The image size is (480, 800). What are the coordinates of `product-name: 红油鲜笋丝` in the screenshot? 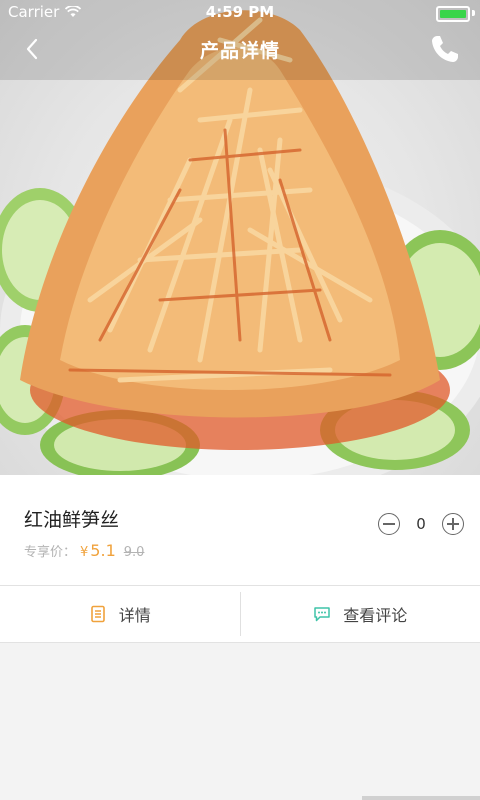 It's located at (72, 520).